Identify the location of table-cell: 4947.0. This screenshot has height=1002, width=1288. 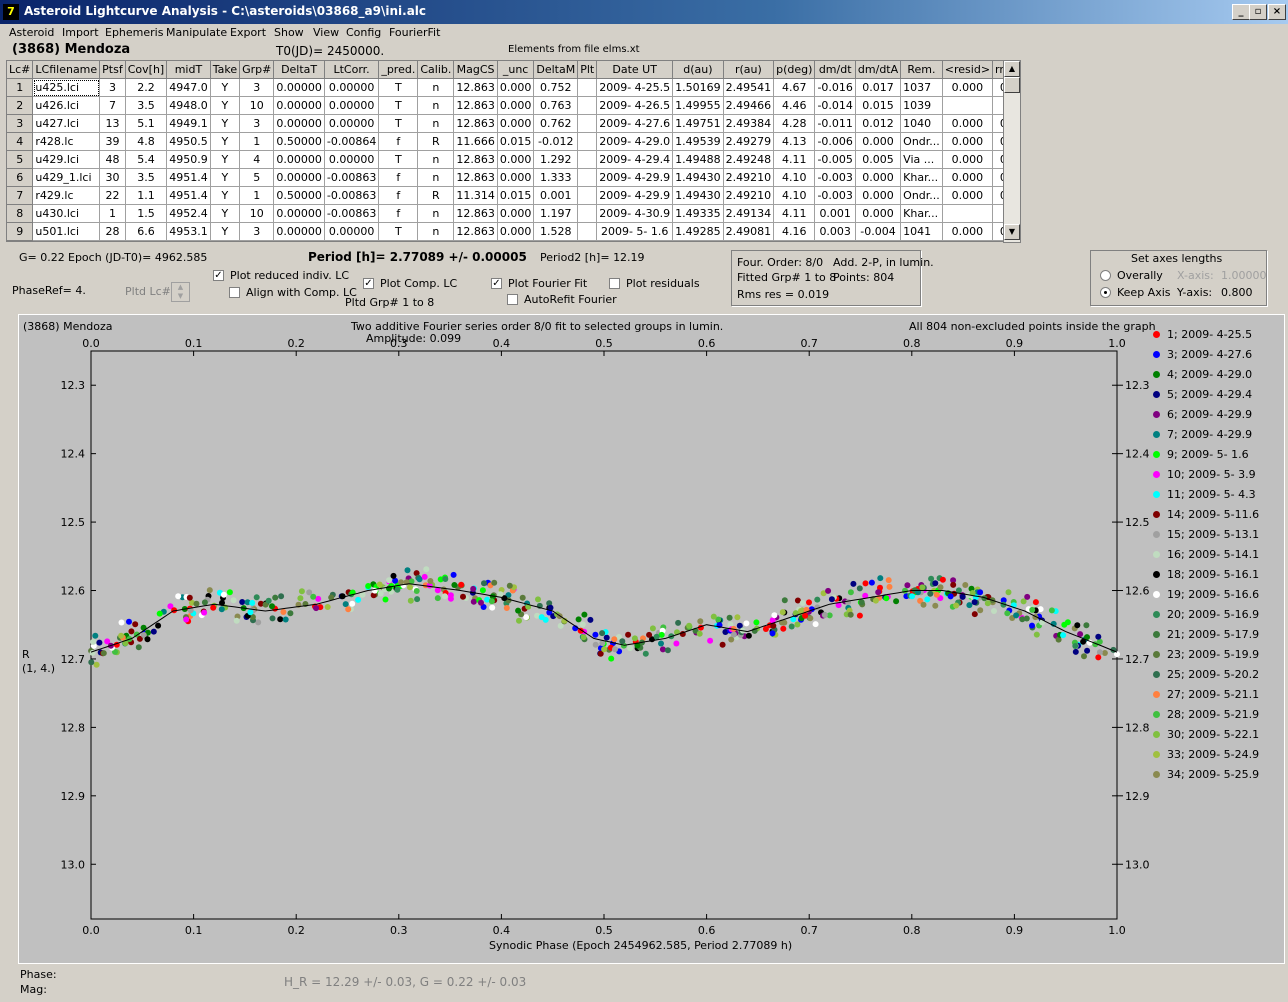
(188, 87).